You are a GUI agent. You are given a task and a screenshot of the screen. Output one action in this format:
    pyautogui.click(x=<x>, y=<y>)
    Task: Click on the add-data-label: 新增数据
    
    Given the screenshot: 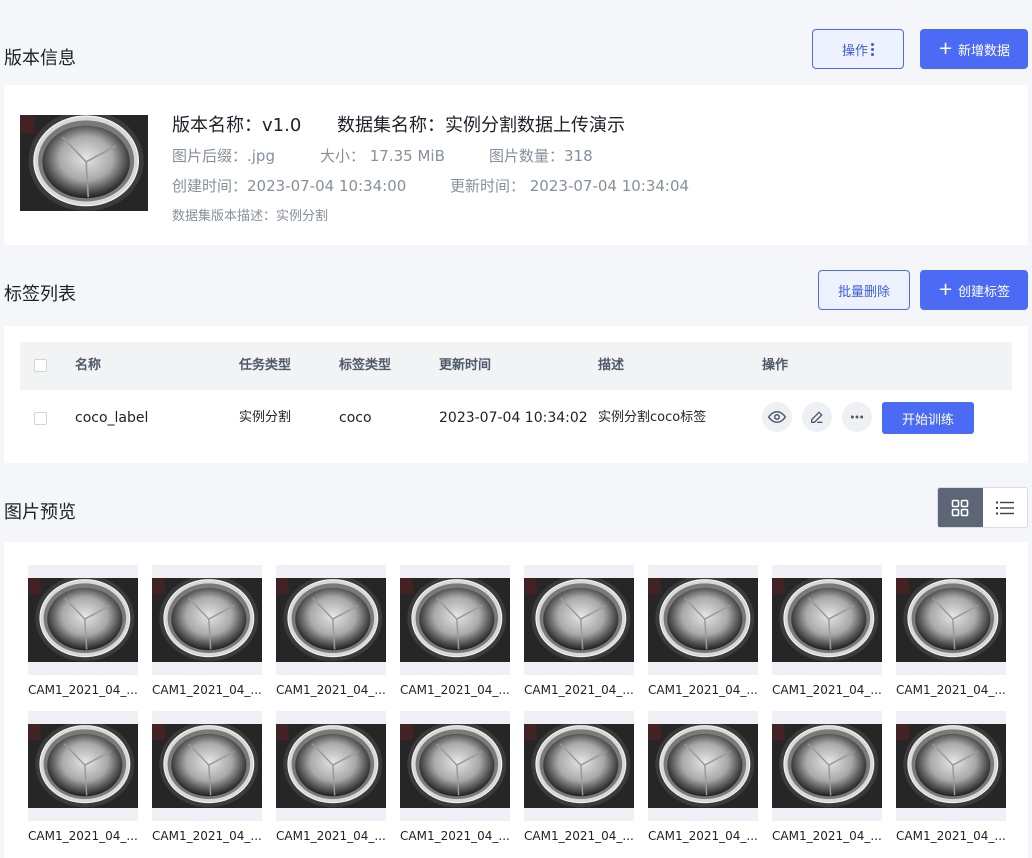 What is the action you would take?
    pyautogui.click(x=984, y=51)
    